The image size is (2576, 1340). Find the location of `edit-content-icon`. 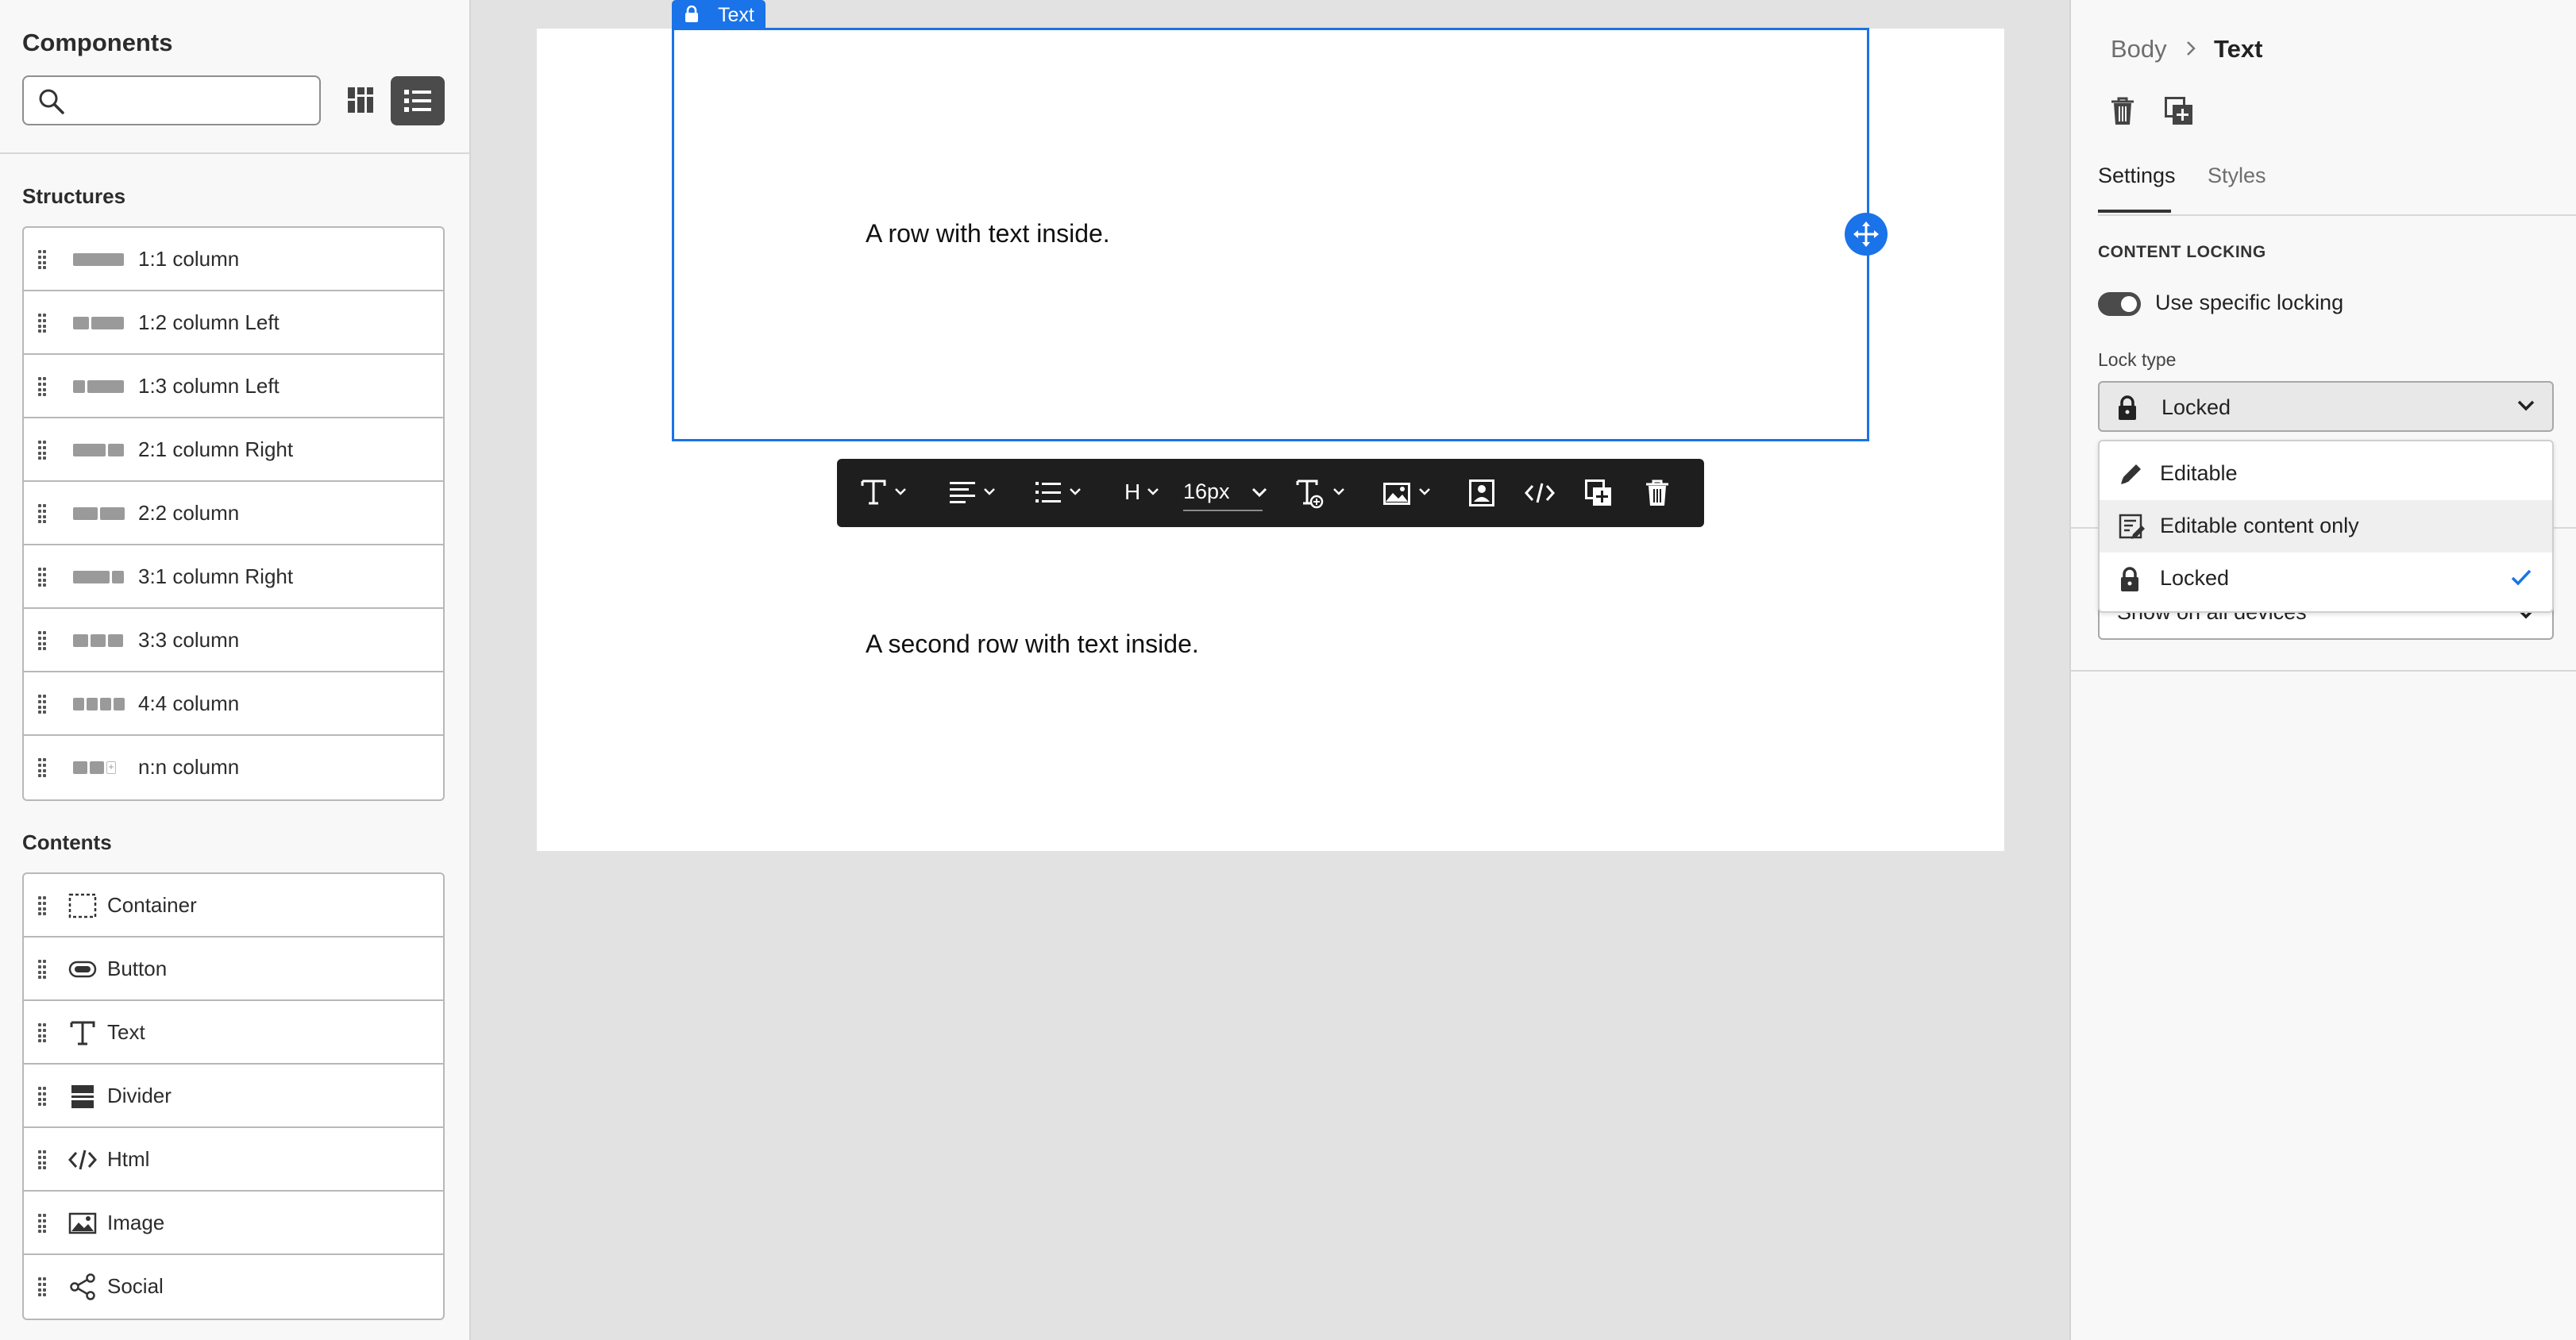

edit-content-icon is located at coordinates (2132, 526).